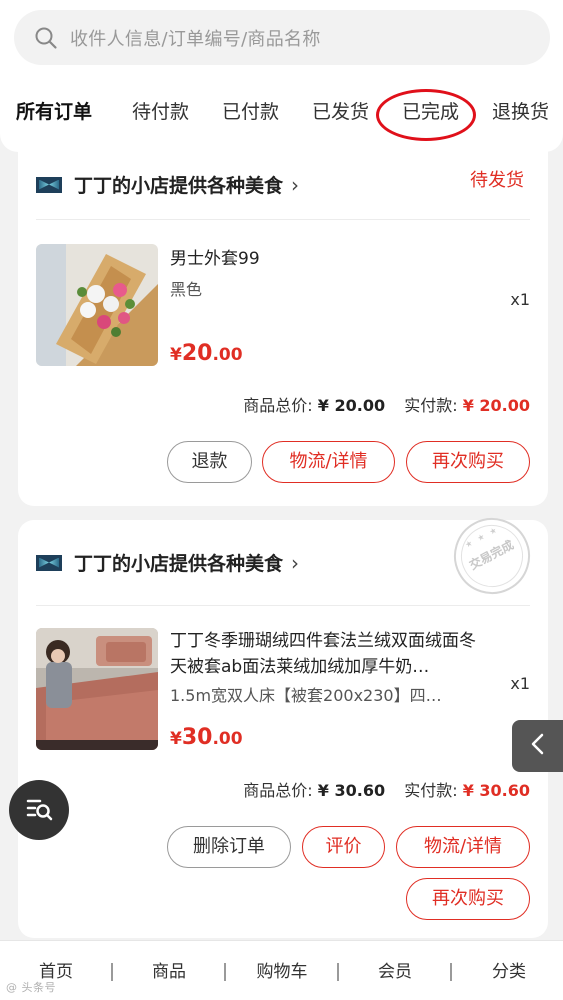  I want to click on tab-pending-payment: 待付款, so click(160, 112).